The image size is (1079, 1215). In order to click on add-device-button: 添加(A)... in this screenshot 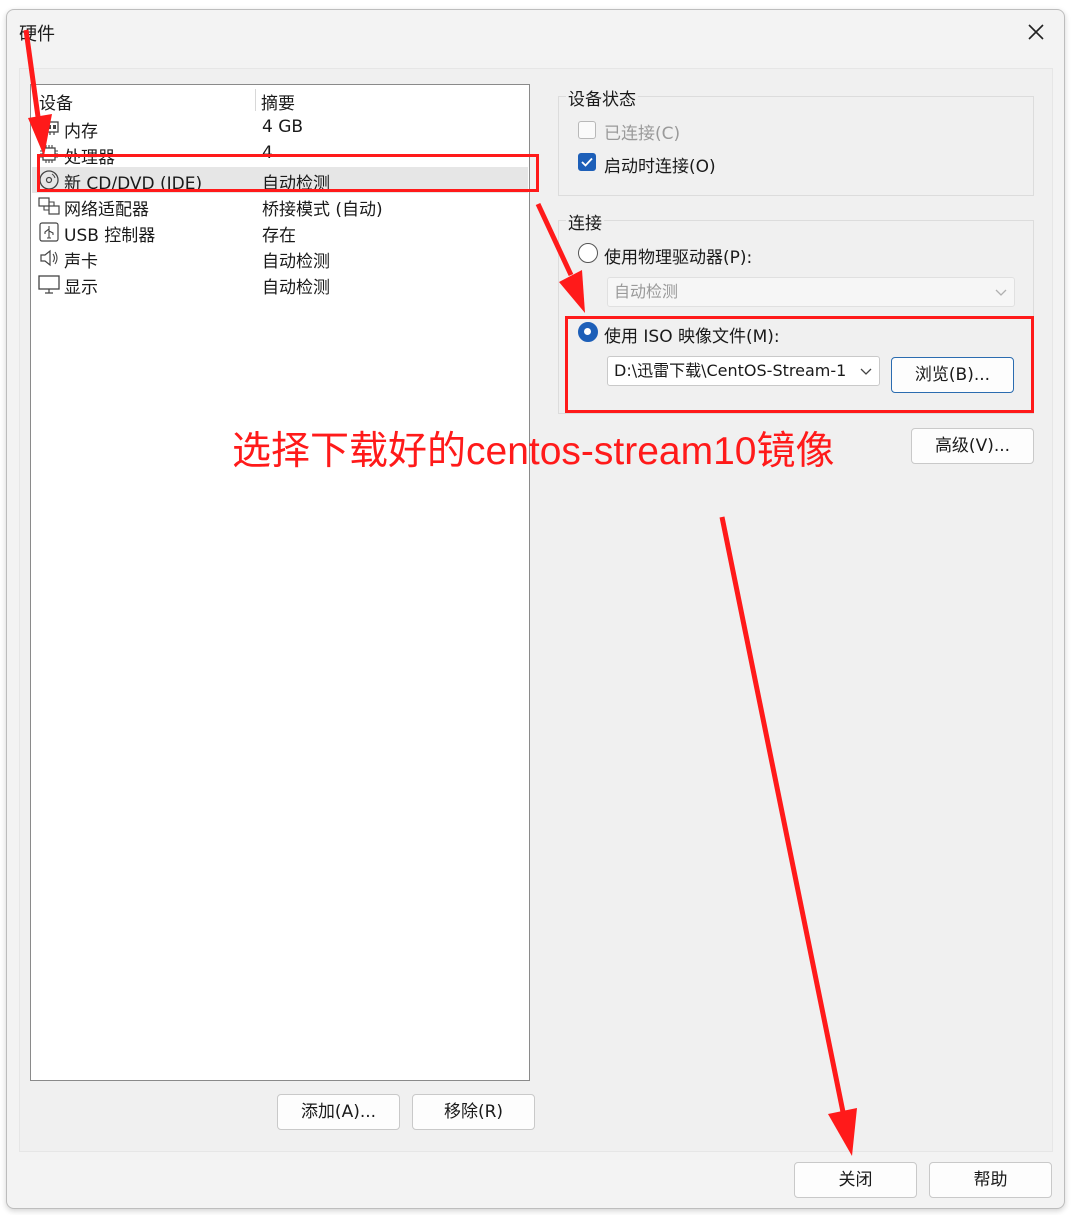, I will do `click(338, 1112)`.